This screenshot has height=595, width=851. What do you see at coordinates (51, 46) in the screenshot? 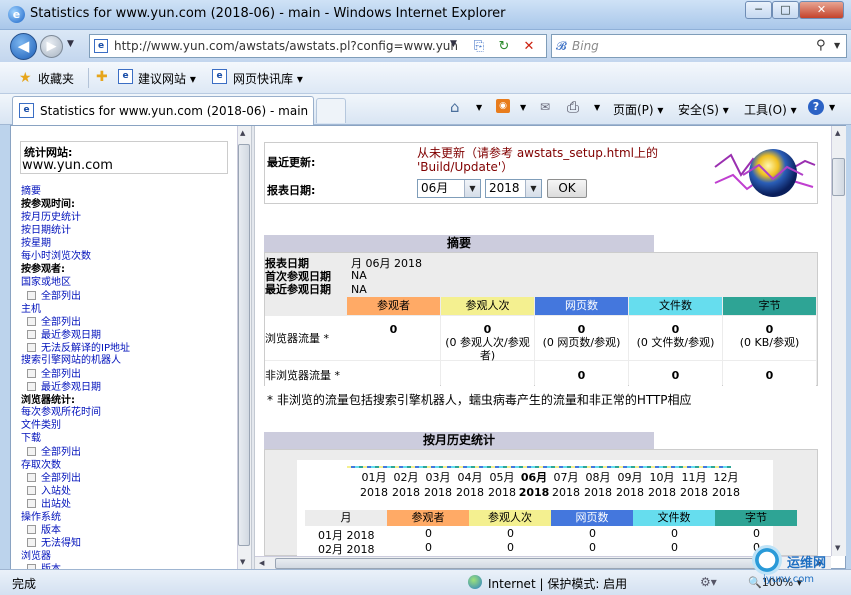
I see `forward-button: ▶` at bounding box center [51, 46].